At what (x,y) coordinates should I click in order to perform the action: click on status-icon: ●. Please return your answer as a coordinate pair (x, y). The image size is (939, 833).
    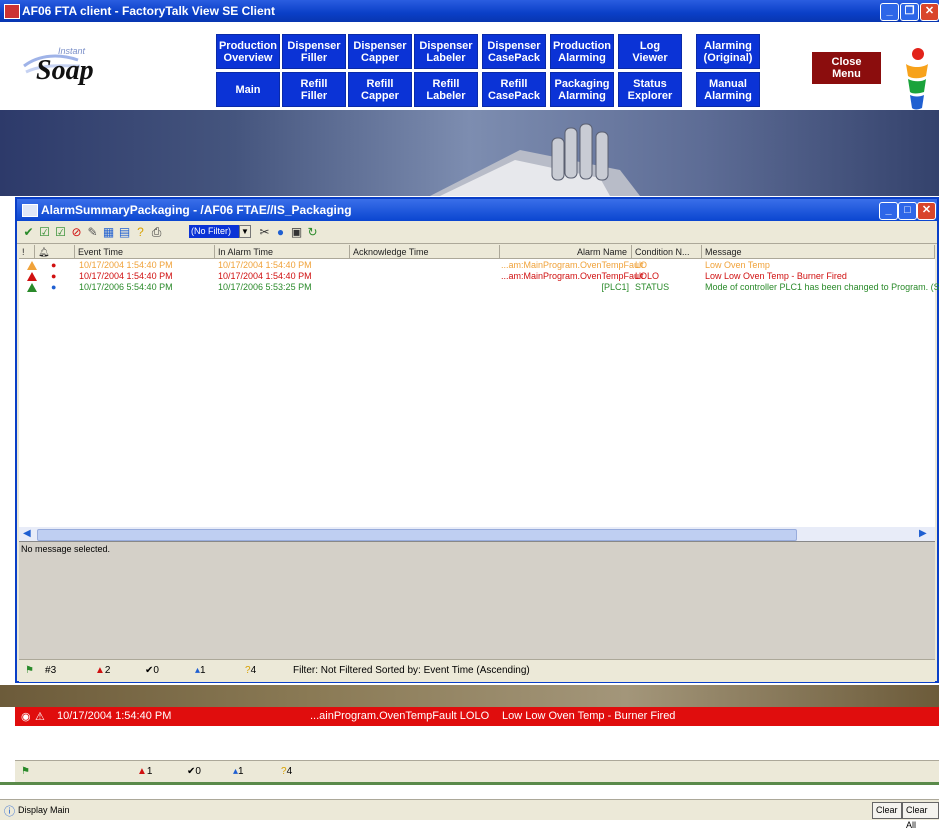
    Looking at the image, I should click on (280, 232).